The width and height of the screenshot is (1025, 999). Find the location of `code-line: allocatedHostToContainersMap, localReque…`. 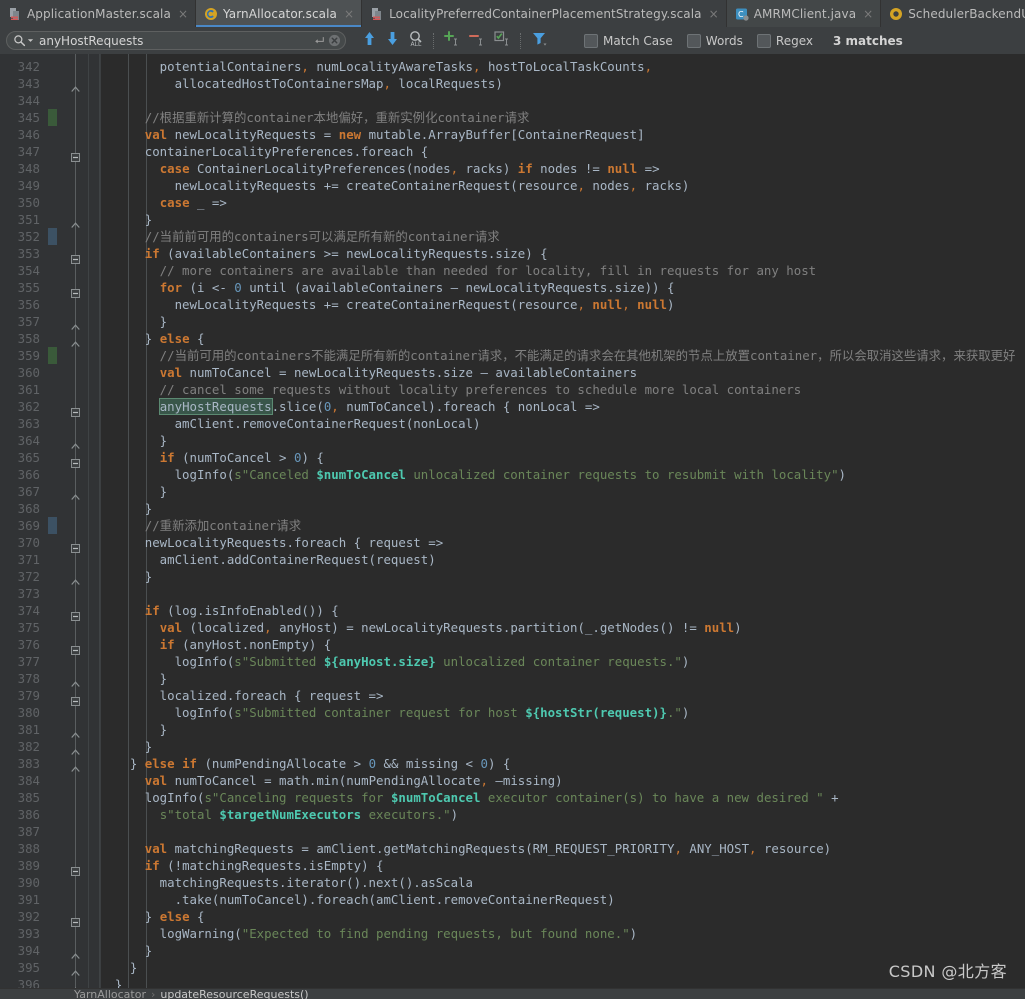

code-line: allocatedHostToContainersMap, localReque… is located at coordinates (301, 83).